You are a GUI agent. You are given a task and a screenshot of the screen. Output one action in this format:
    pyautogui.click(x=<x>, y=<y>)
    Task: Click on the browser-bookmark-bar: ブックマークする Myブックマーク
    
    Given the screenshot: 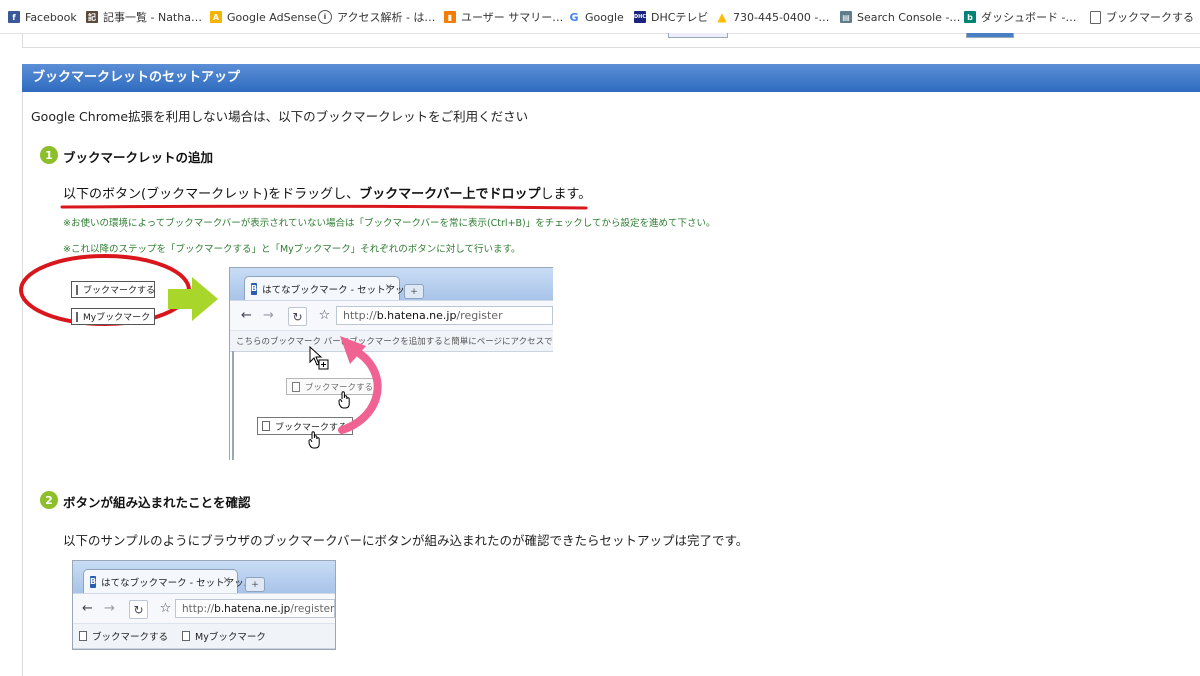 What is the action you would take?
    pyautogui.click(x=204, y=636)
    